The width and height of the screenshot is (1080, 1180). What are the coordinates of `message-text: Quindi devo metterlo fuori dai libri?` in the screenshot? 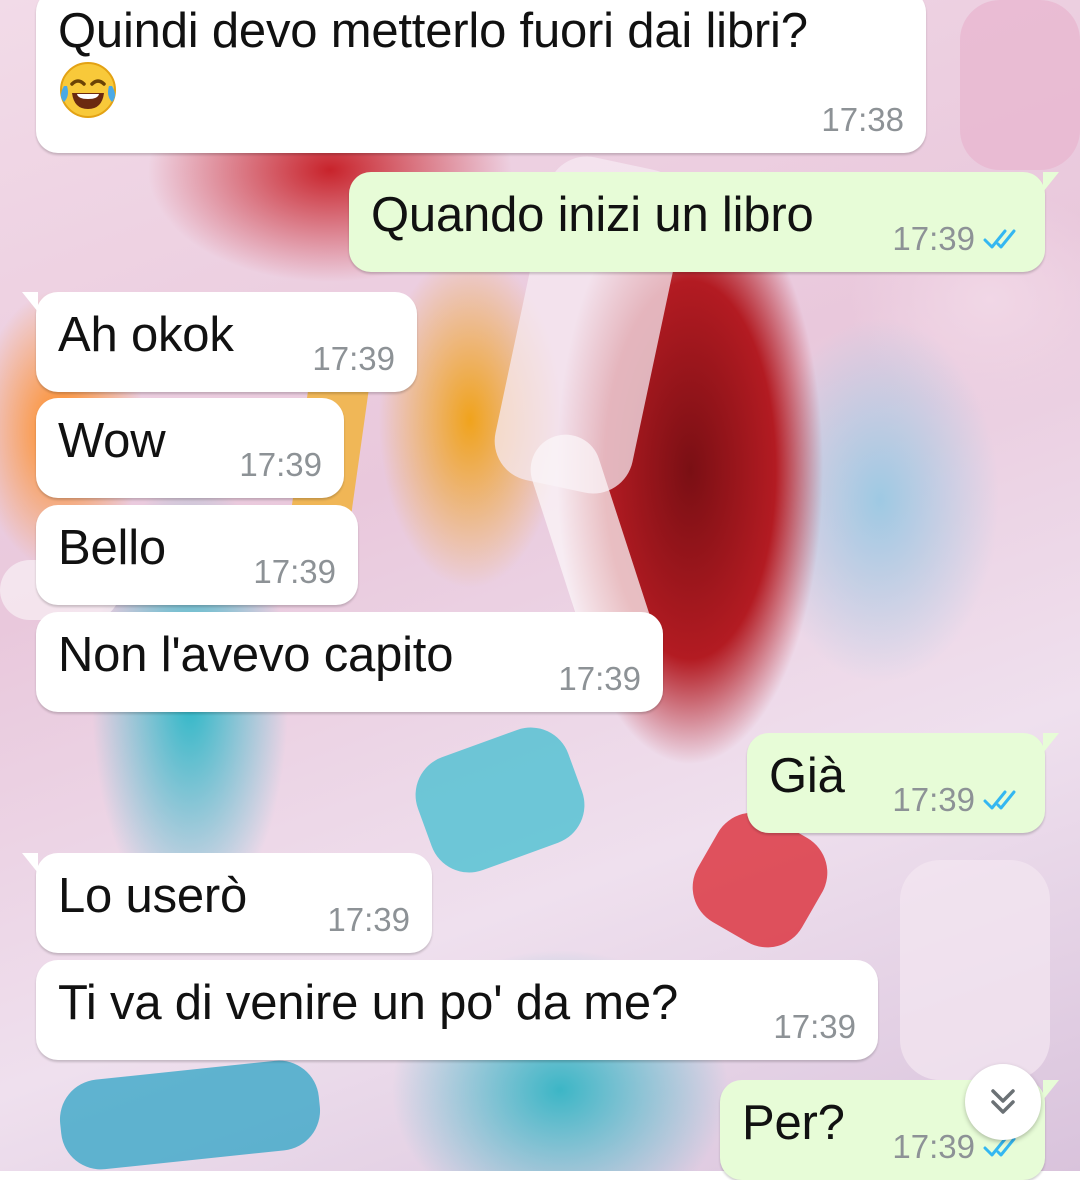 It's located at (433, 31).